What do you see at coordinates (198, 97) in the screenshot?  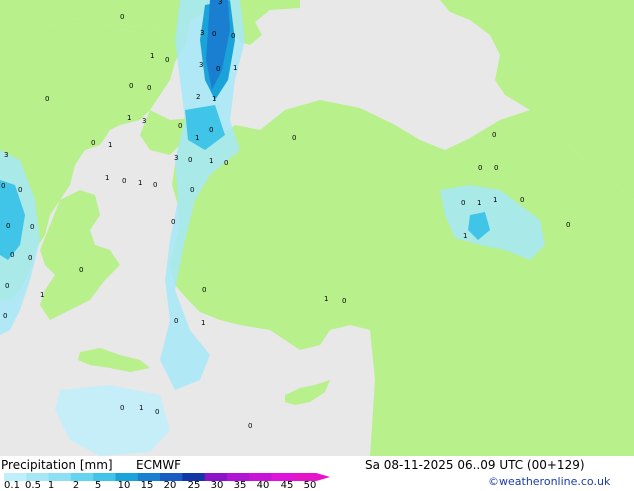 I see `precip-value: 2` at bounding box center [198, 97].